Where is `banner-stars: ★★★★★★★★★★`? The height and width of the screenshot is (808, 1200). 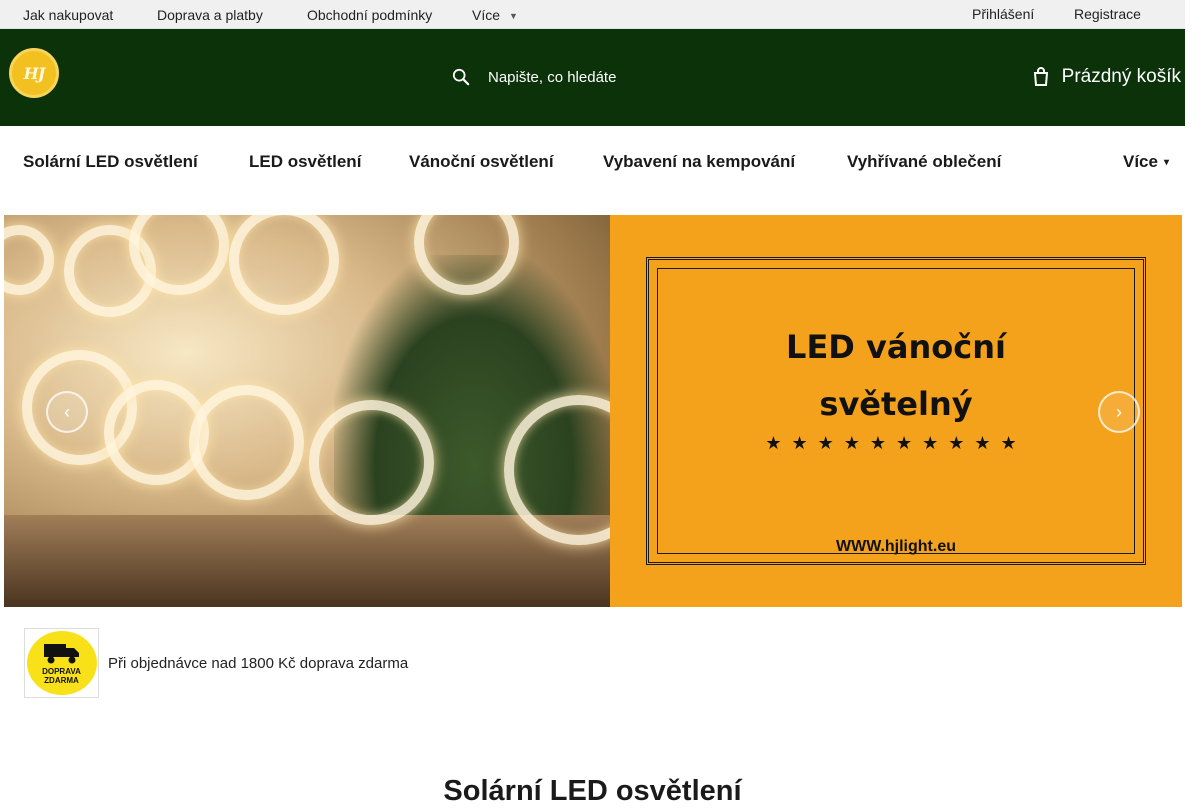
banner-stars: ★★★★★★★★★★ is located at coordinates (896, 443).